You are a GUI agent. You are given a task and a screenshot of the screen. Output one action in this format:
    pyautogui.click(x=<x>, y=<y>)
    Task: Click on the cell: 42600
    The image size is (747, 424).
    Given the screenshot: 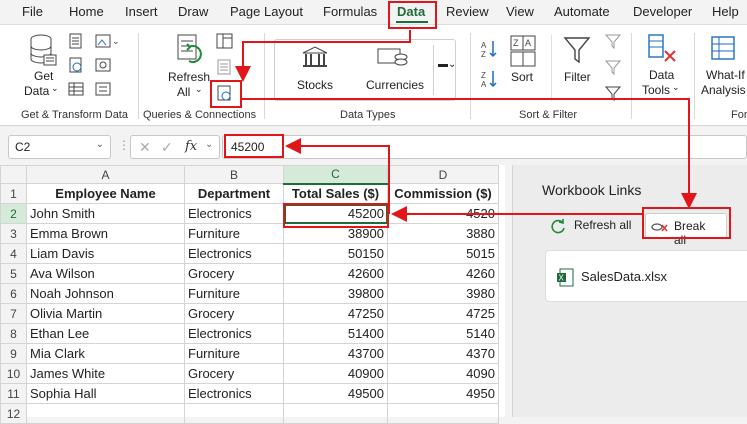 What is the action you would take?
    pyautogui.click(x=335, y=273)
    